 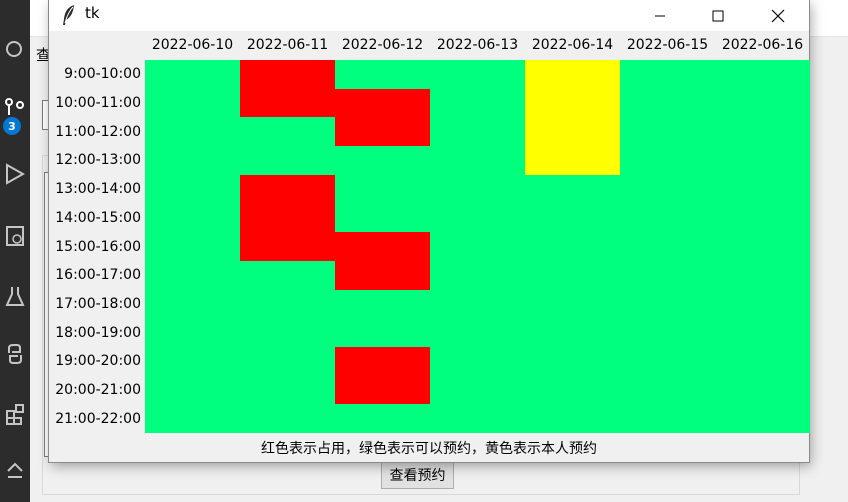 I want to click on date-header: 2022-06-16, so click(x=762, y=45).